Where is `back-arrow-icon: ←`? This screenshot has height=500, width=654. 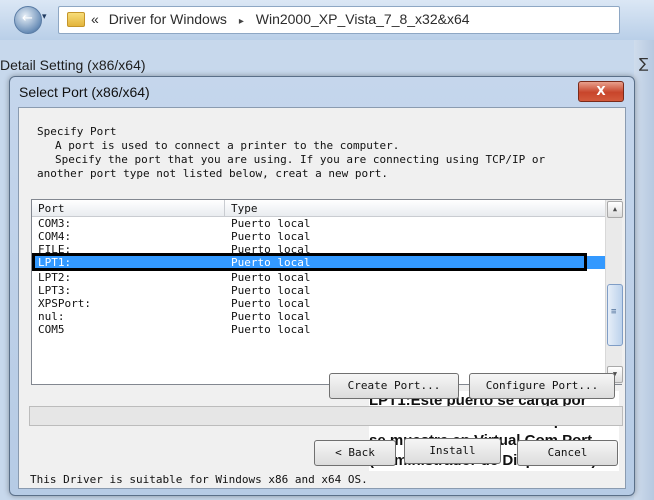 back-arrow-icon: ← is located at coordinates (27, 18).